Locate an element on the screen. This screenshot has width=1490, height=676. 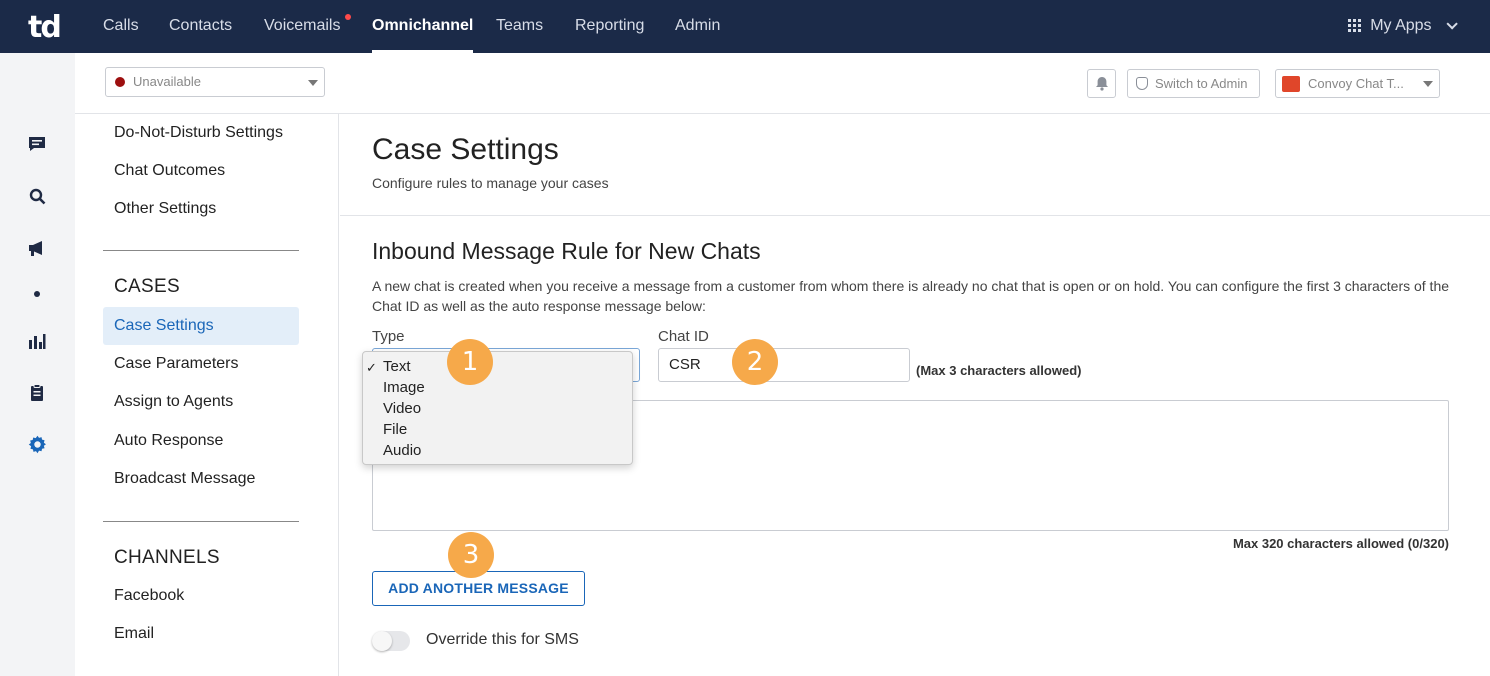
clipboard-icon is located at coordinates (37, 393).